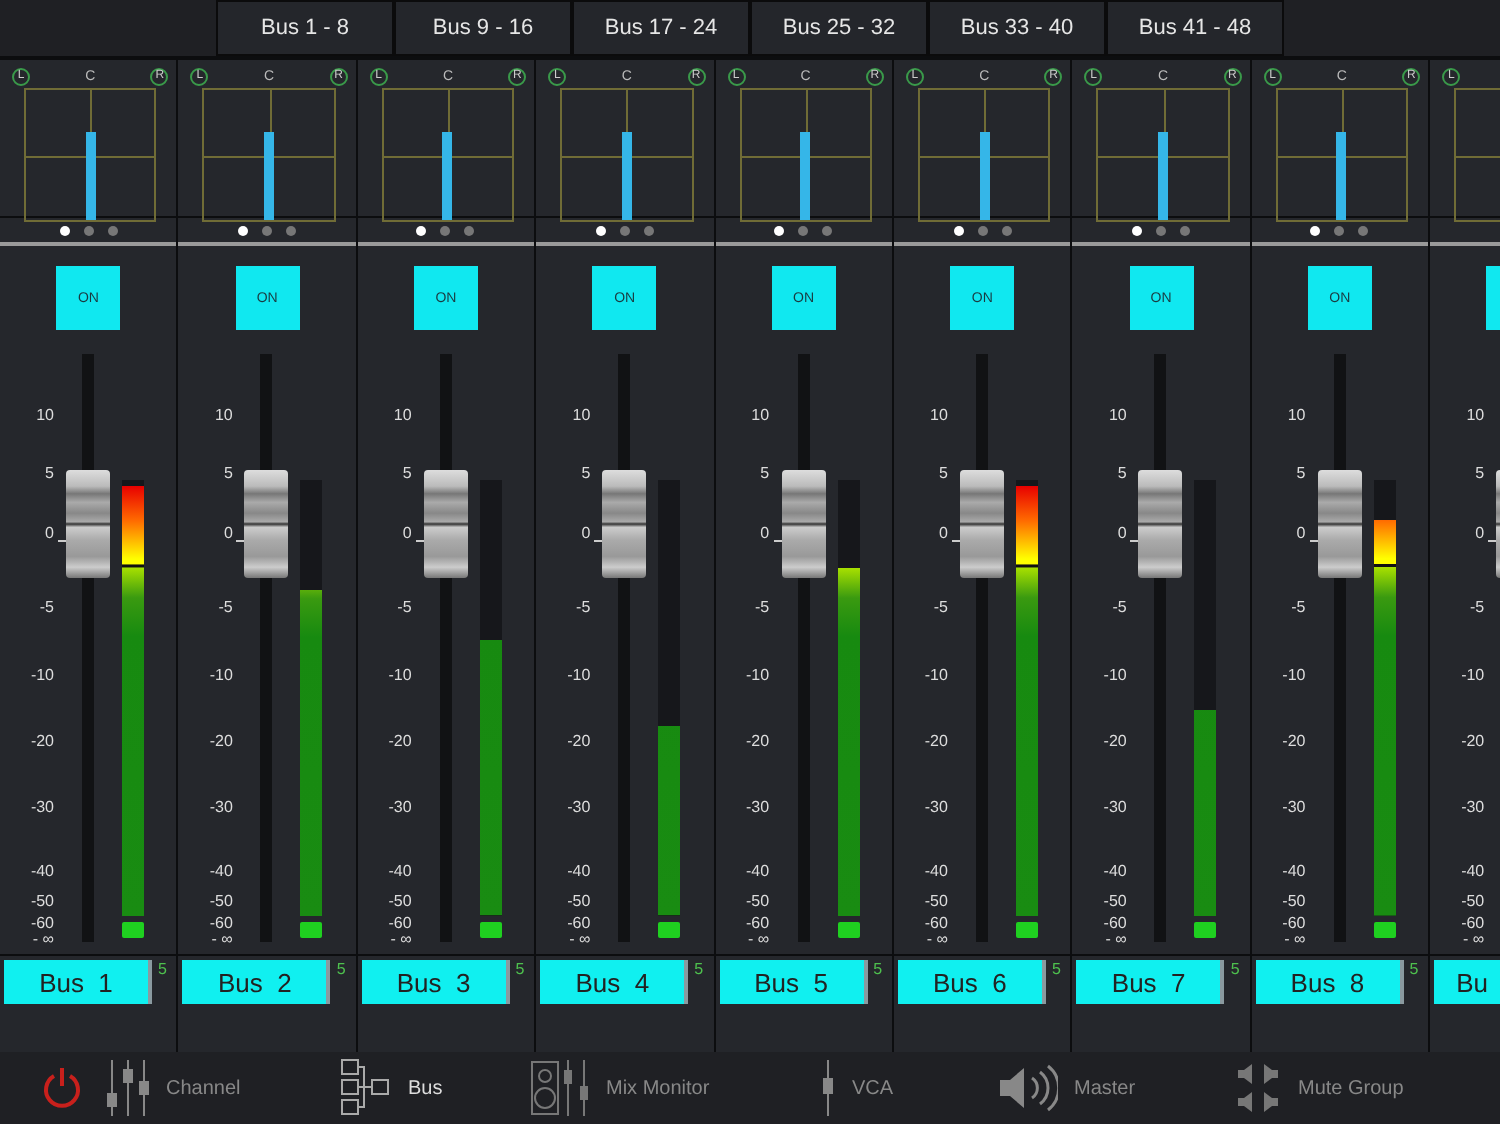  Describe the element at coordinates (256, 982) in the screenshot. I see `bus-name-button: Bus 2` at that location.